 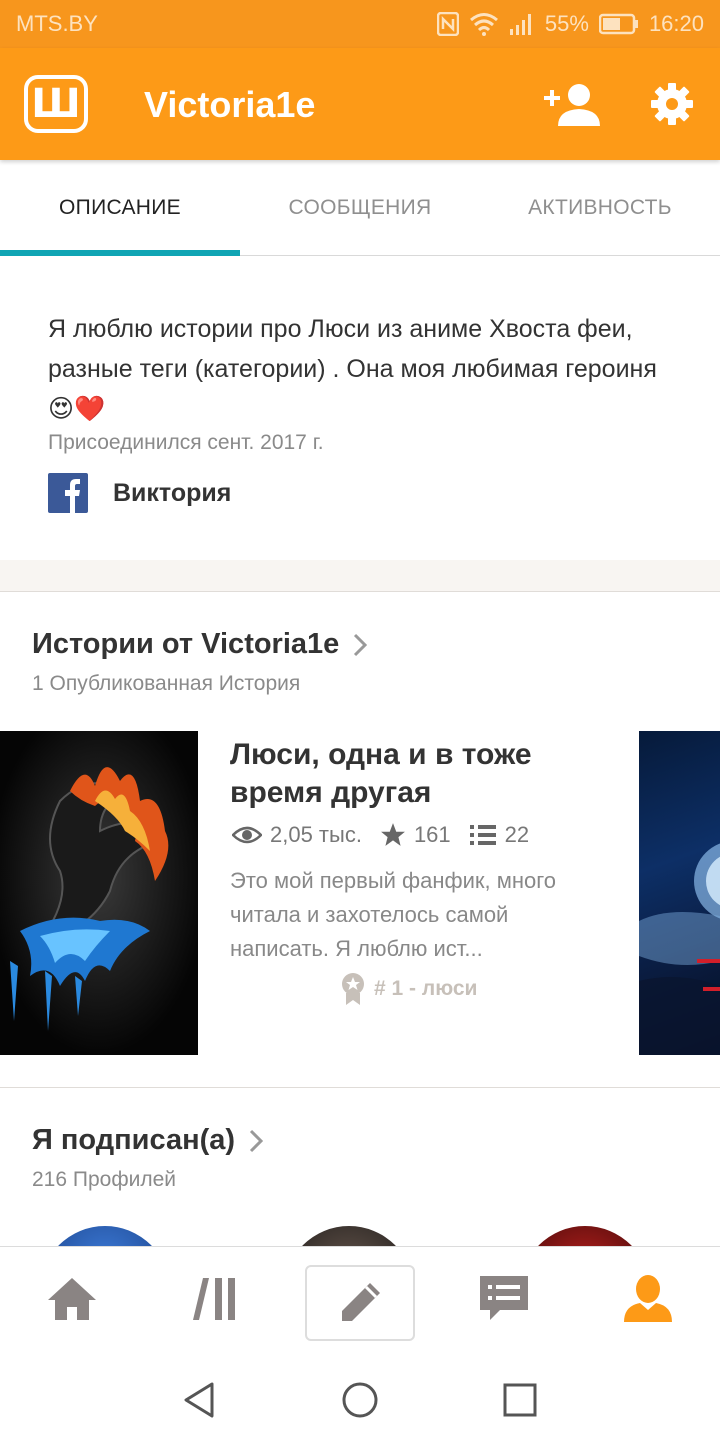 What do you see at coordinates (672, 104) in the screenshot?
I see `settings-gear-icon` at bounding box center [672, 104].